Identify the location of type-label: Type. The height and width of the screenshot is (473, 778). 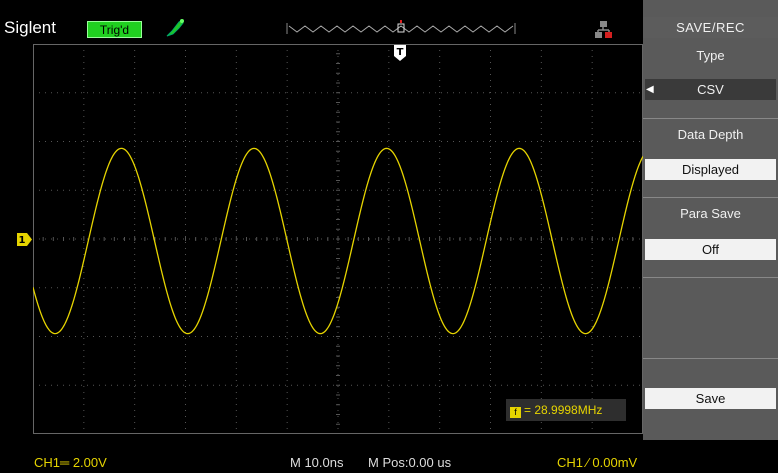
(710, 55).